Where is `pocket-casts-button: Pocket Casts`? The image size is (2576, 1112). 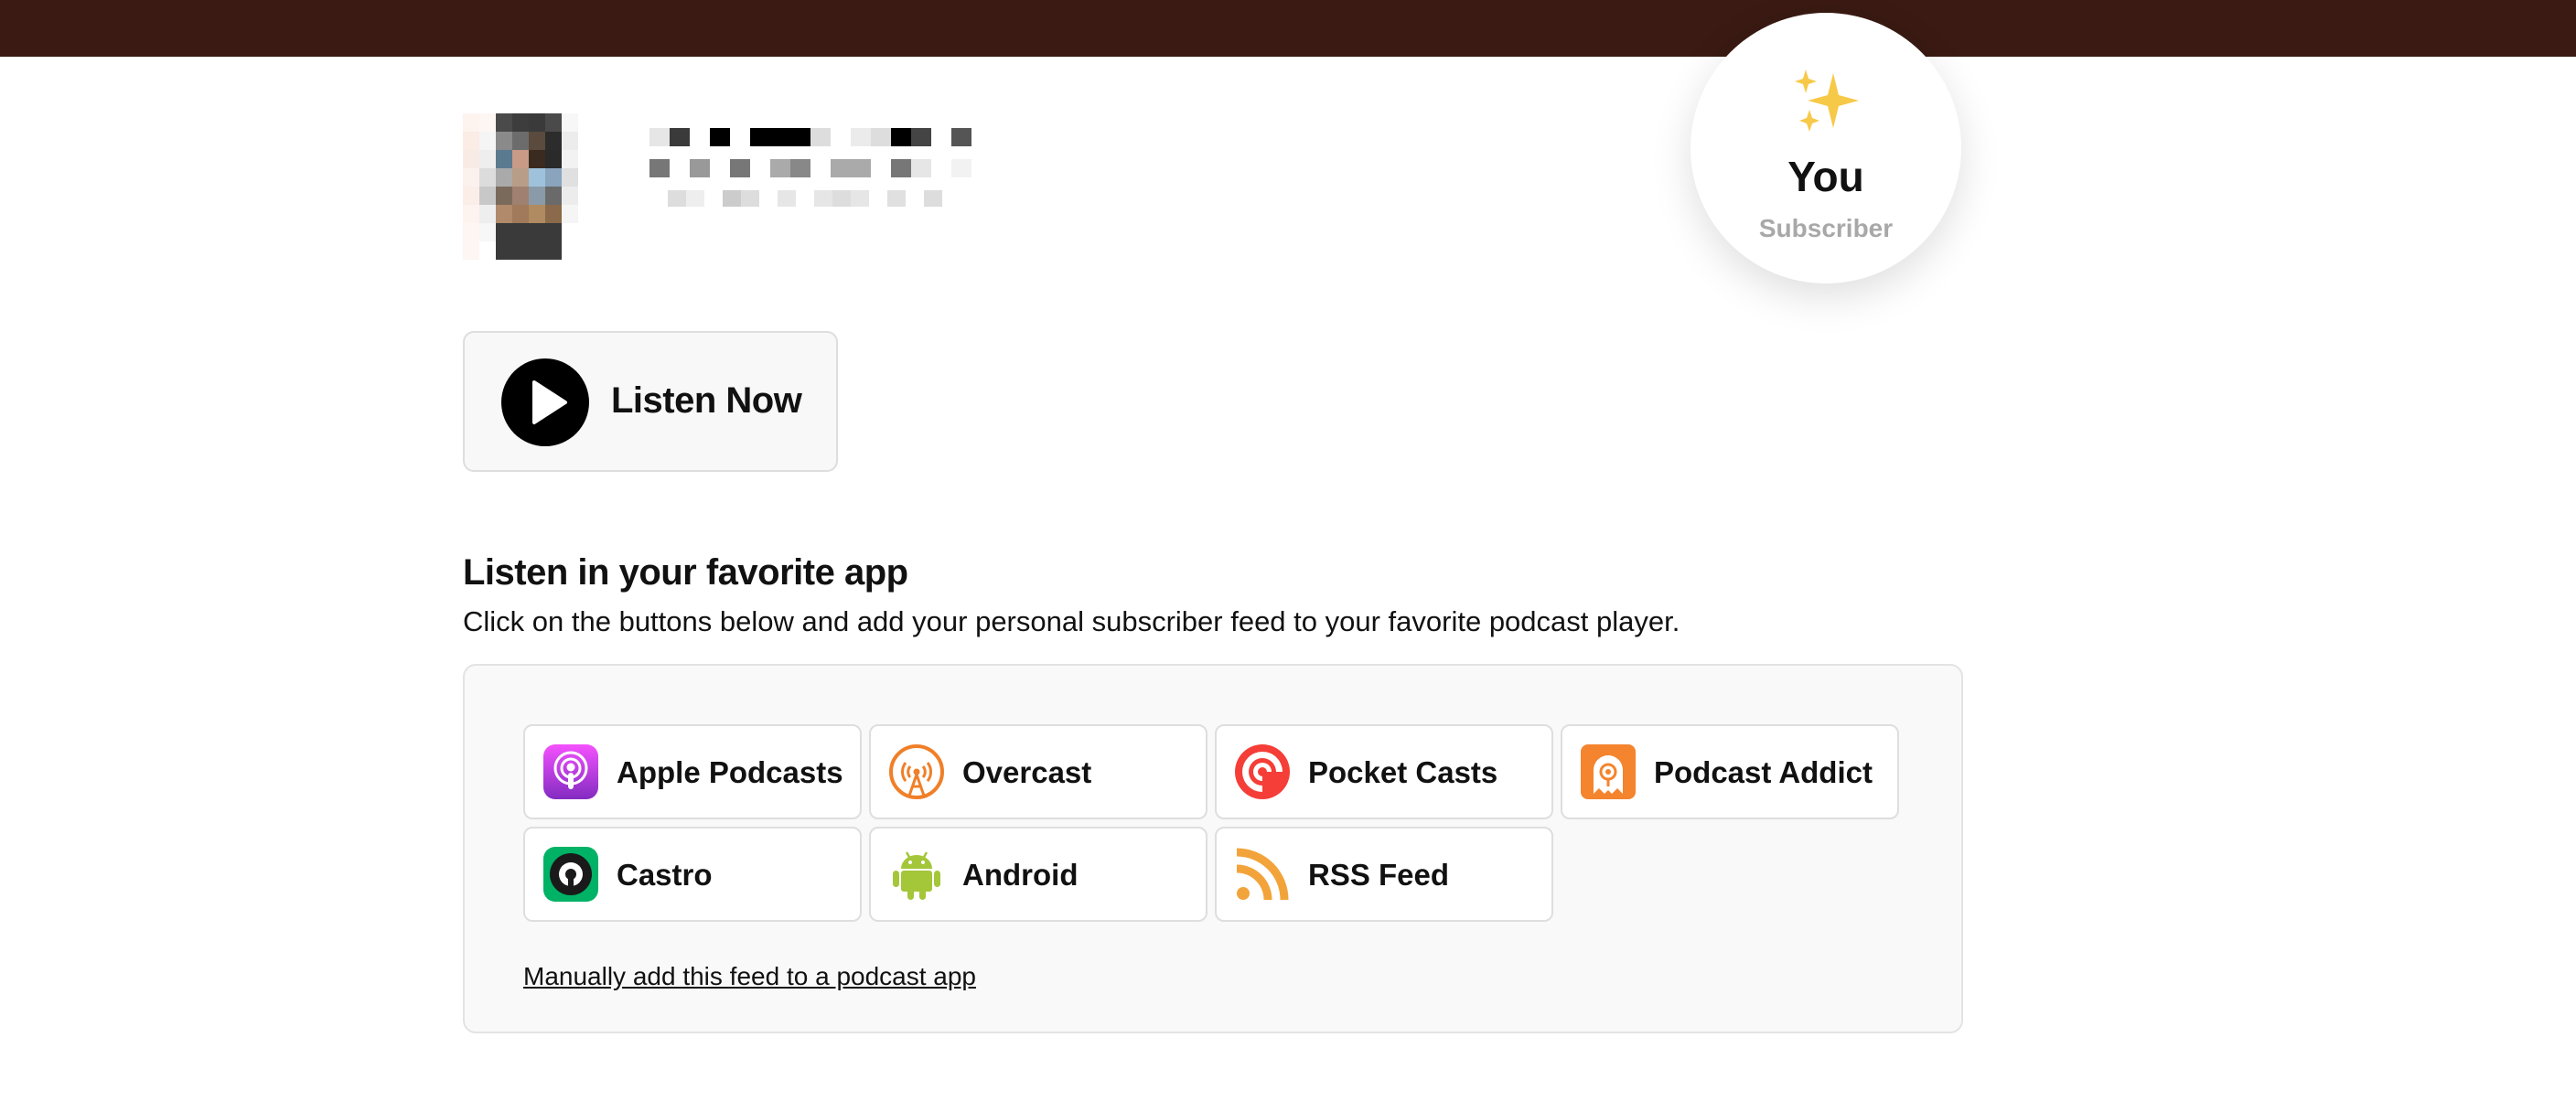 pocket-casts-button: Pocket Casts is located at coordinates (1384, 771).